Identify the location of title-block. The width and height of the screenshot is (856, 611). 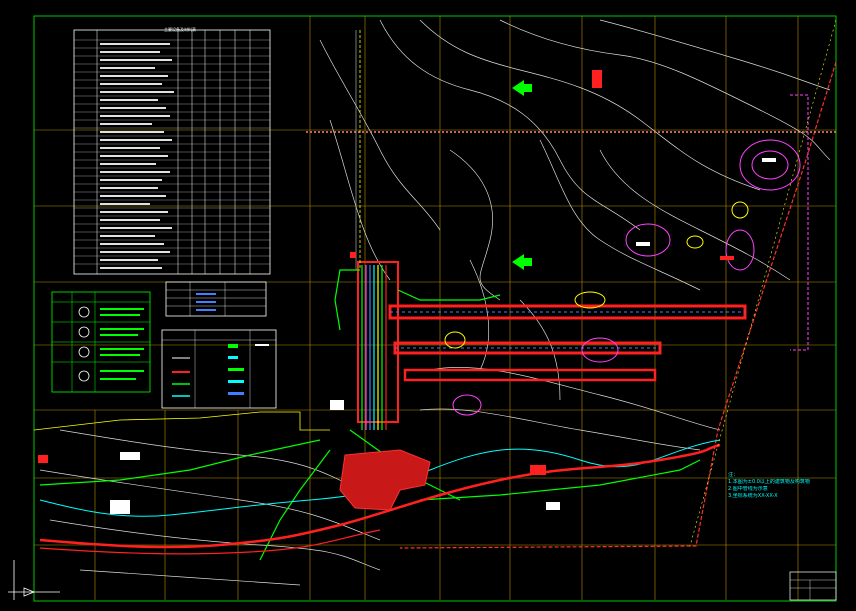
(813, 586).